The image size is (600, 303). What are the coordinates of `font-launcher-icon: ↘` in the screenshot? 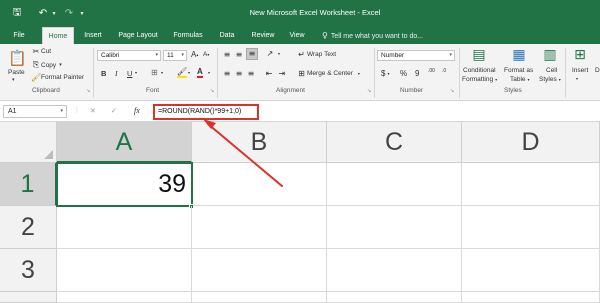 It's located at (212, 91).